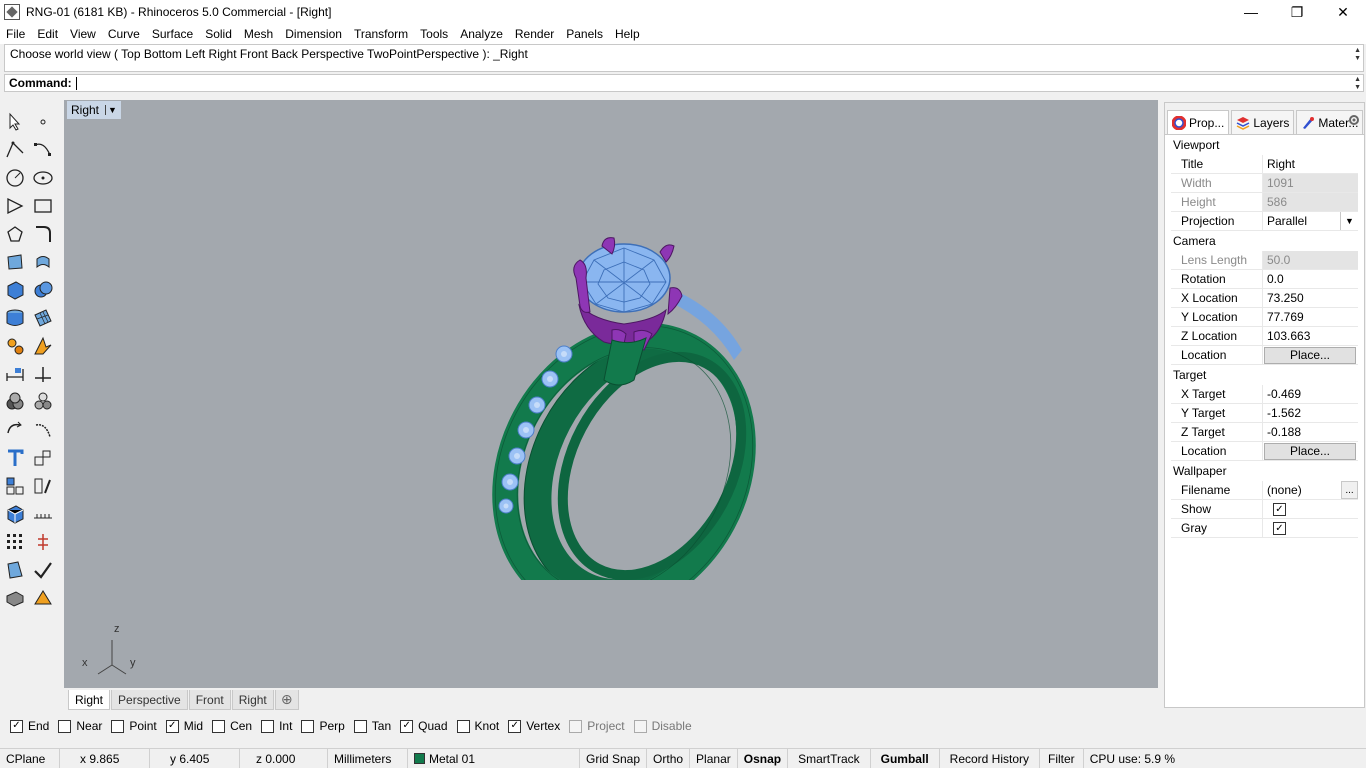 Image resolution: width=1366 pixels, height=768 pixels. Describe the element at coordinates (15, 570) in the screenshot. I see `analyze-icon` at that location.